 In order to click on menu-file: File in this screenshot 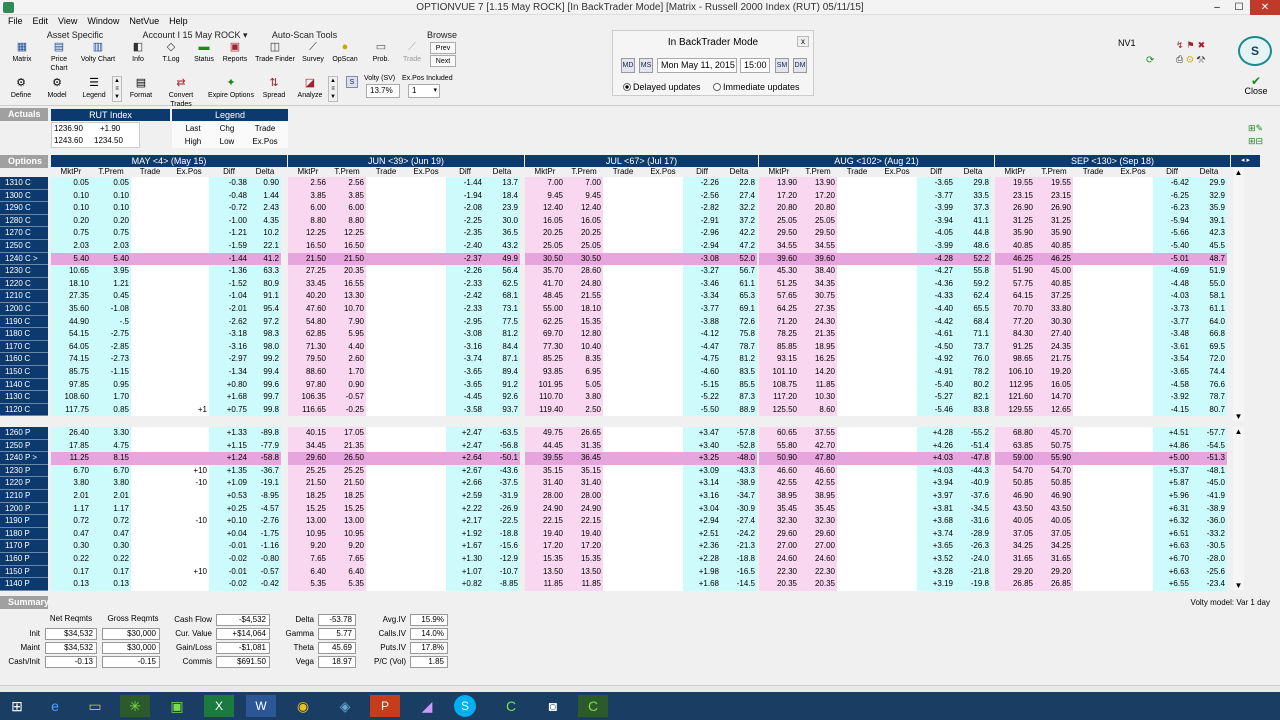, I will do `click(15, 21)`.